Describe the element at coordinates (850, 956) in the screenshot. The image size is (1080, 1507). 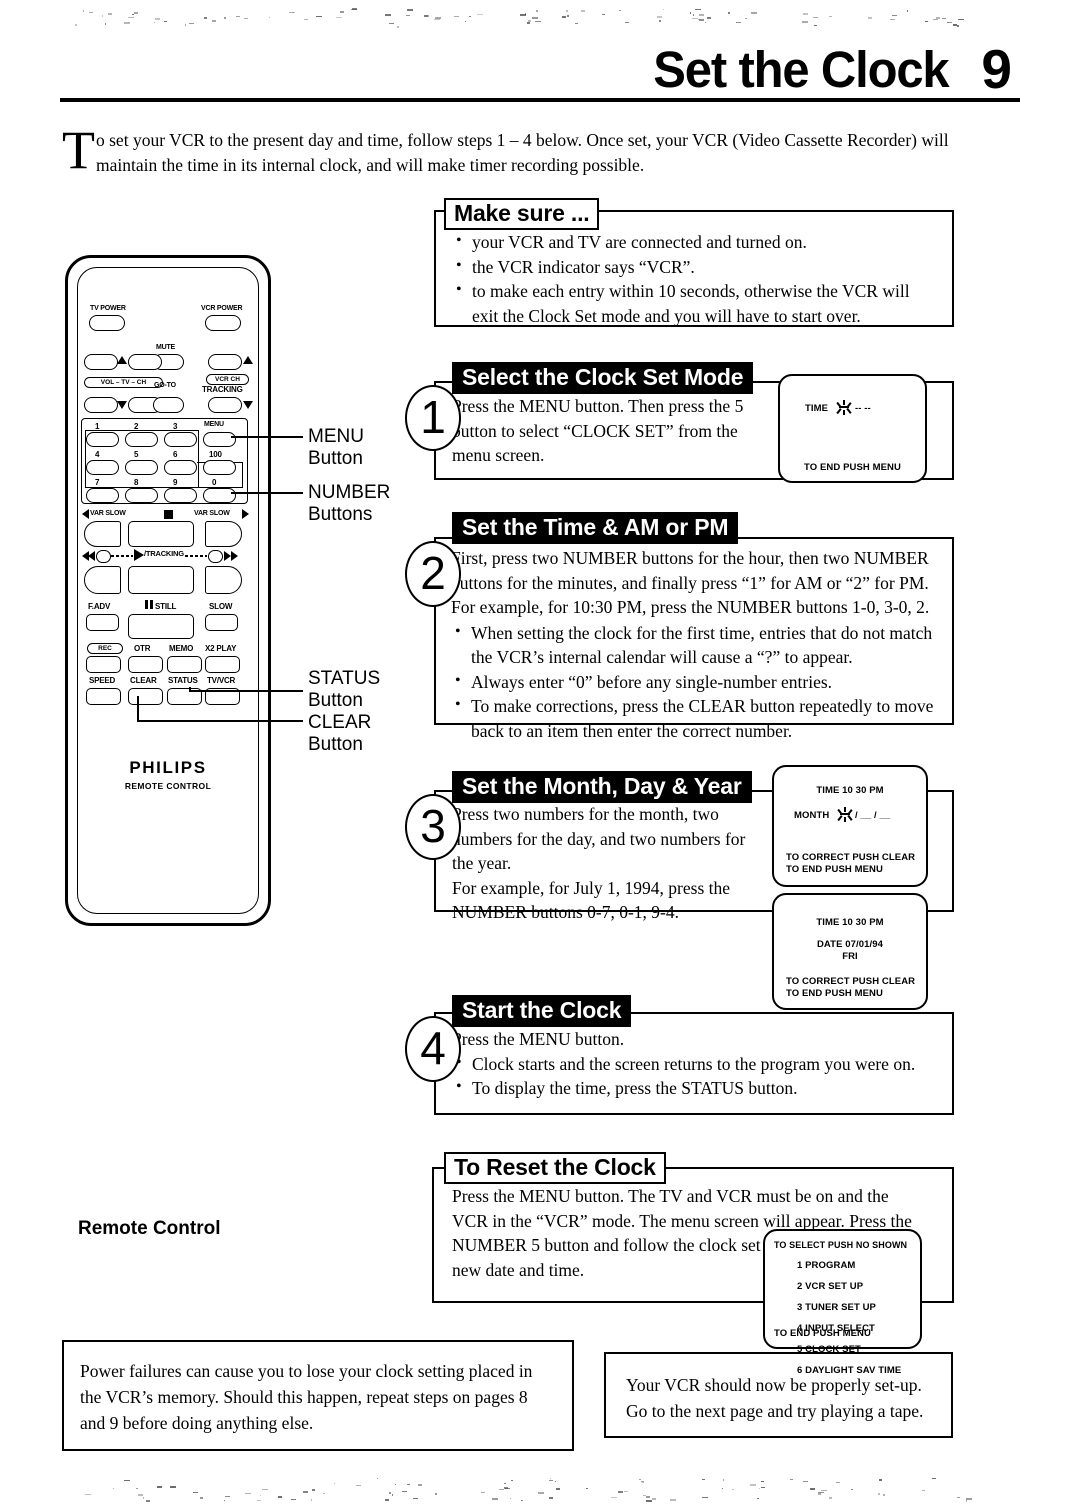
I see `step3b-day: FRI` at that location.